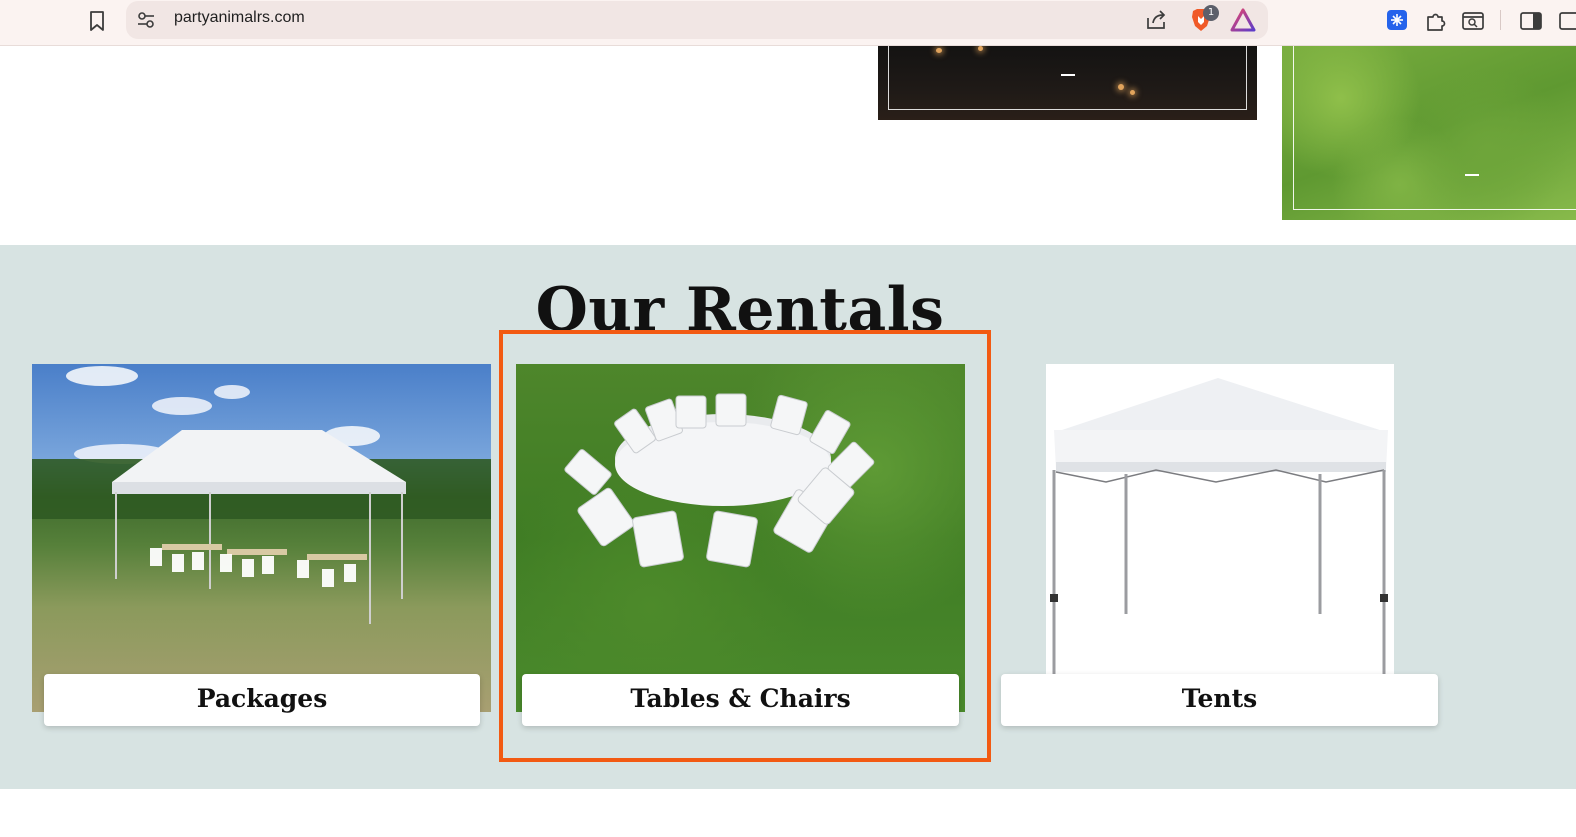 The width and height of the screenshot is (1576, 837). What do you see at coordinates (261, 538) in the screenshot?
I see `packages-image` at bounding box center [261, 538].